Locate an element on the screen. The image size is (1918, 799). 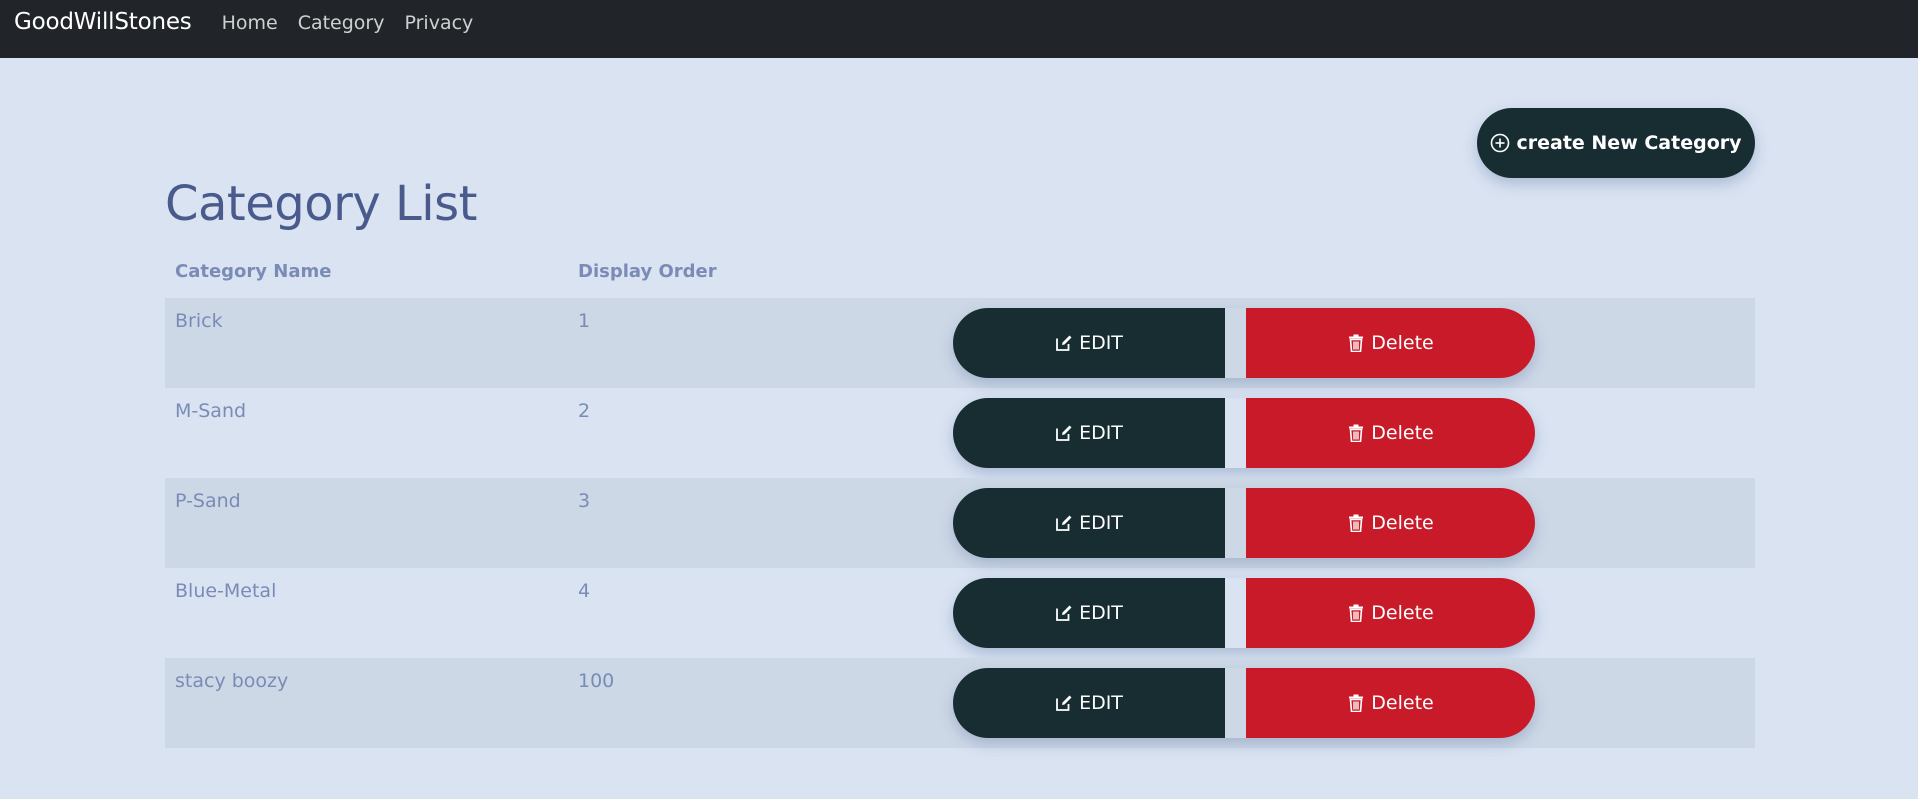
table-row: stacy boozy 100 EDIT Delete is located at coordinates (960, 703).